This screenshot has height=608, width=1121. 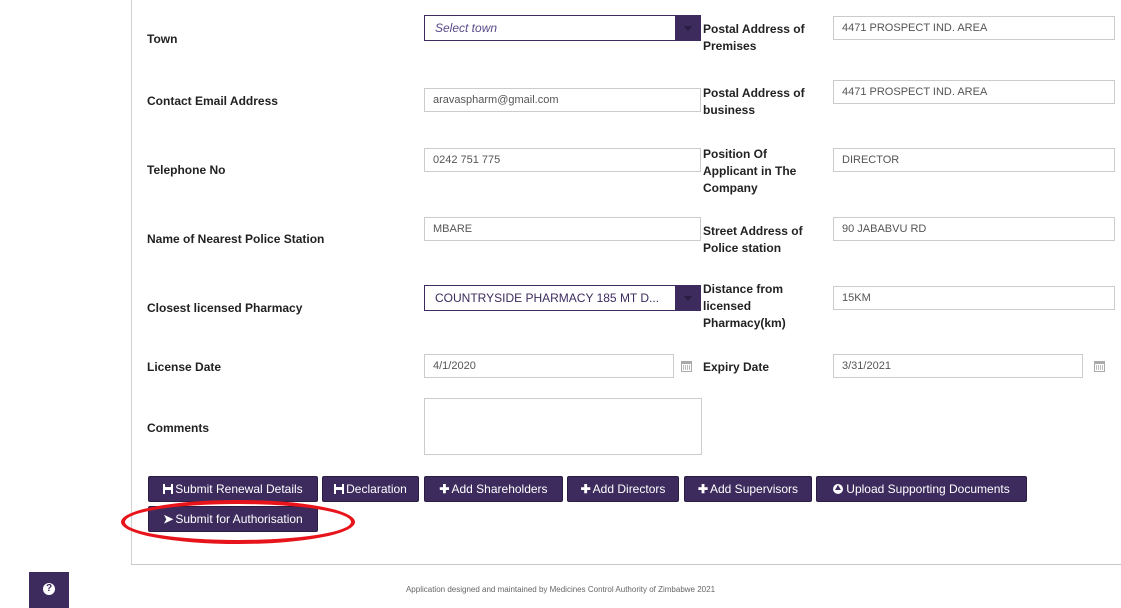 What do you see at coordinates (236, 239) in the screenshot?
I see `police-station-label: Name of Nearest Police Station` at bounding box center [236, 239].